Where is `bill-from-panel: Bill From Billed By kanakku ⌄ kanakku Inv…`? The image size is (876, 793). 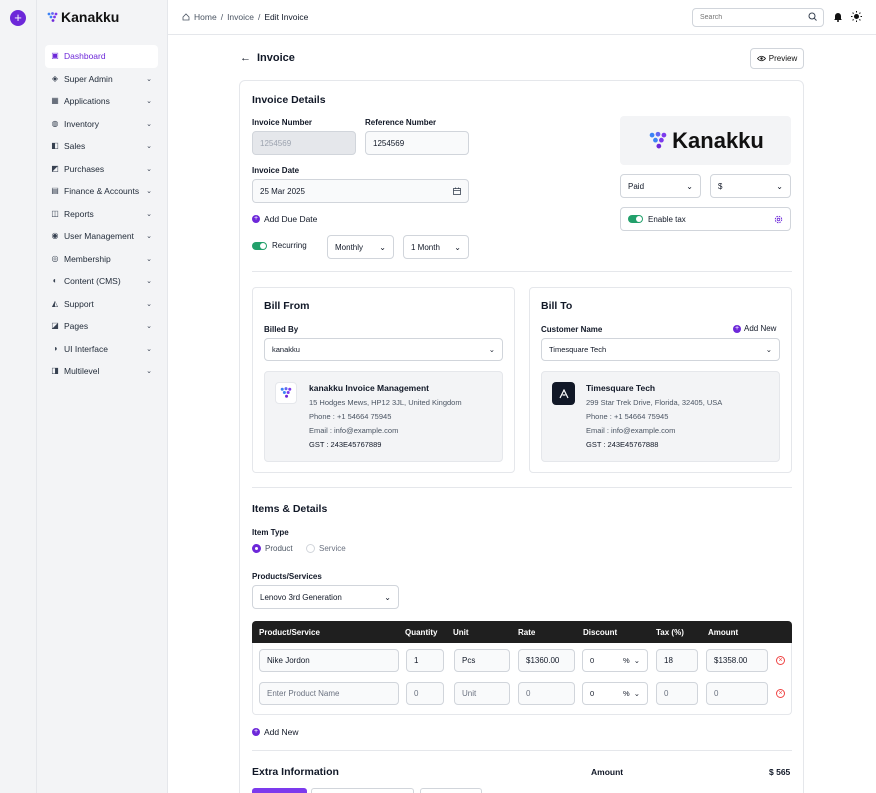
bill-from-panel: Bill From Billed By kanakku ⌄ kanakku Inv… is located at coordinates (383, 380).